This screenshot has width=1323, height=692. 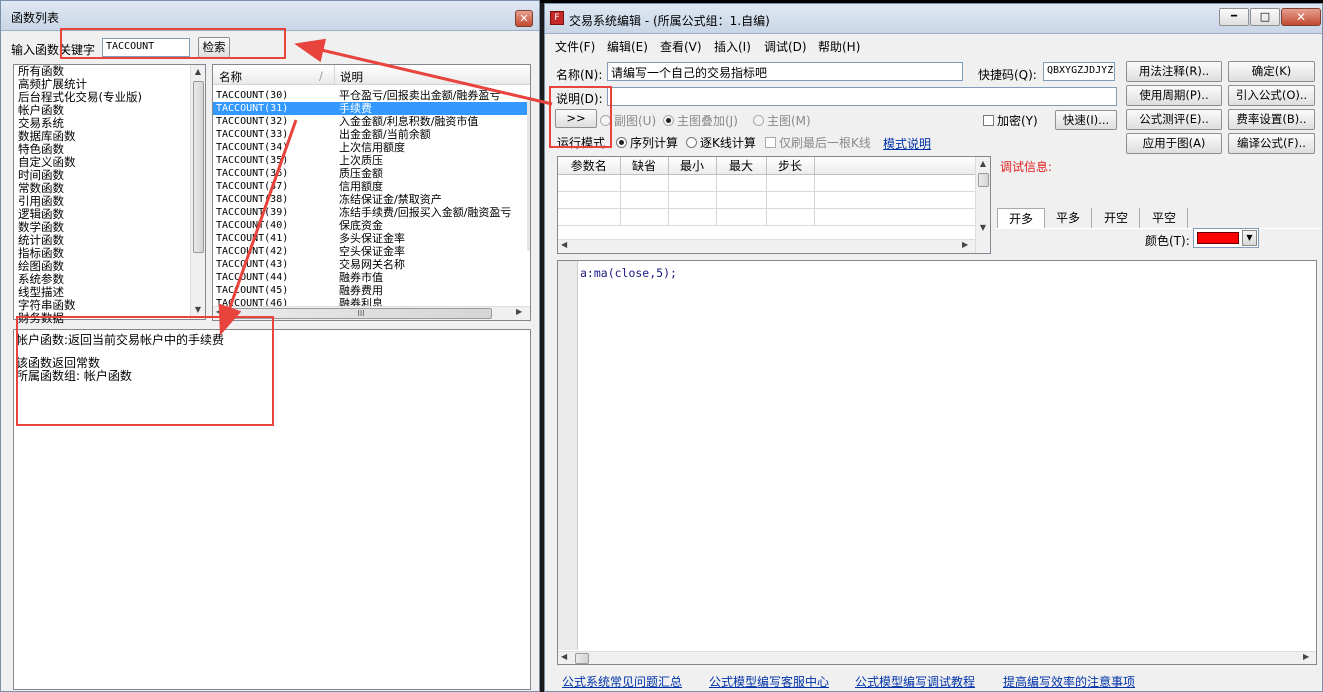 I want to click on minimize-icon: ━, so click(x=1234, y=17).